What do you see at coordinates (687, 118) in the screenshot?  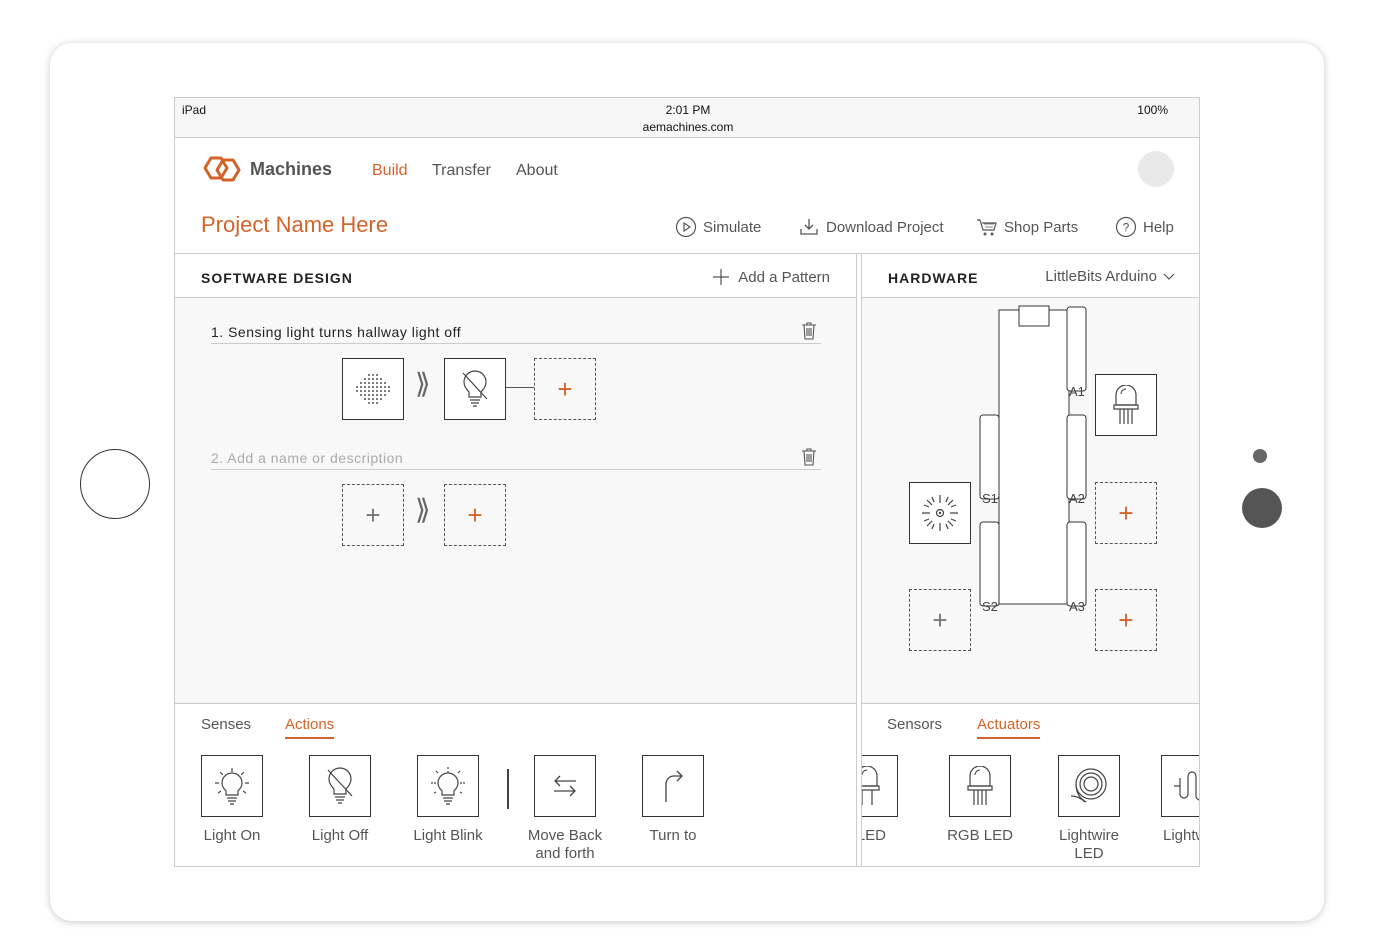 I see `status-bar: iPad 2:01 PM aemachines.com 100%` at bounding box center [687, 118].